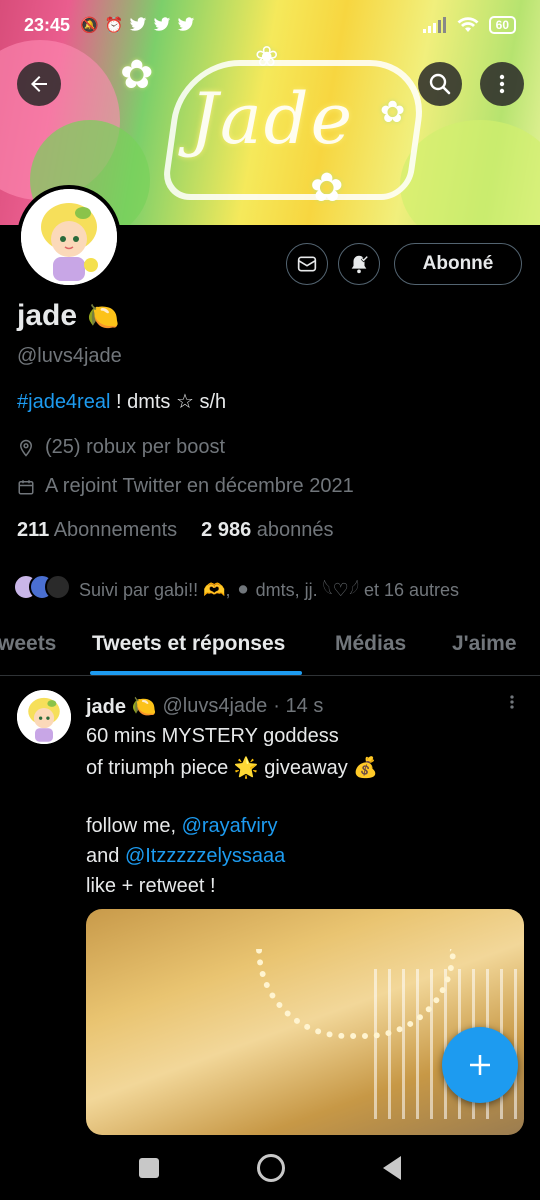  What do you see at coordinates (298, 706) in the screenshot?
I see `tweet-timestamp: · 14 s` at bounding box center [298, 706].